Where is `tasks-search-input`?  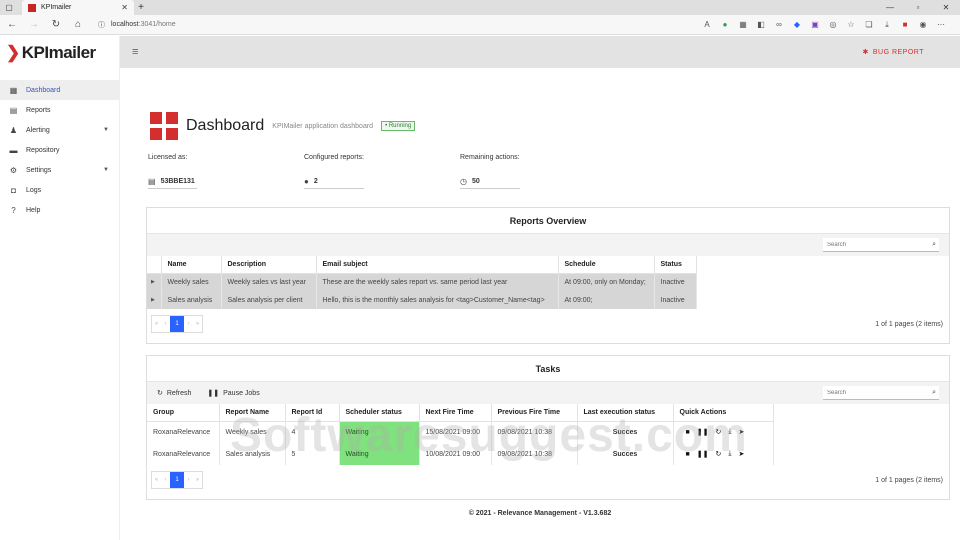
tasks-search-input is located at coordinates (880, 392).